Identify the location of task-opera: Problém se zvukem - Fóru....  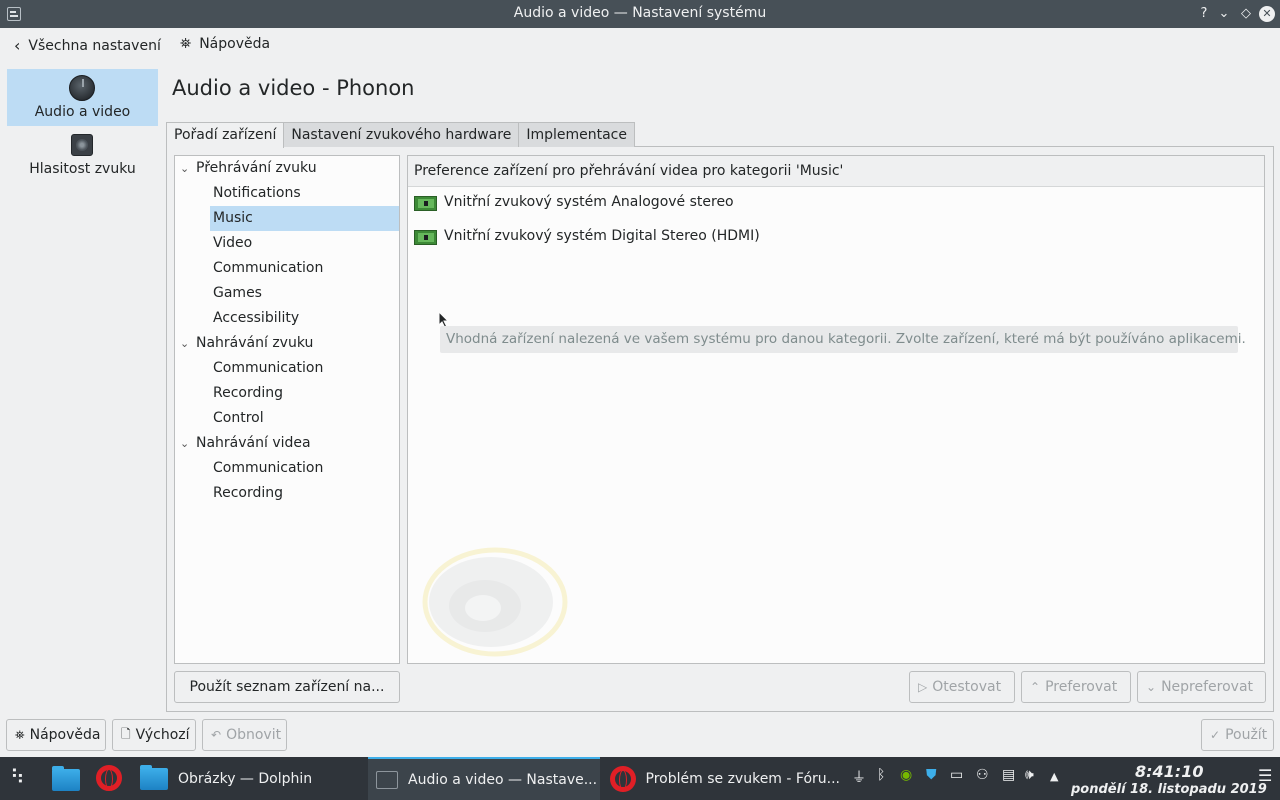
(722, 778).